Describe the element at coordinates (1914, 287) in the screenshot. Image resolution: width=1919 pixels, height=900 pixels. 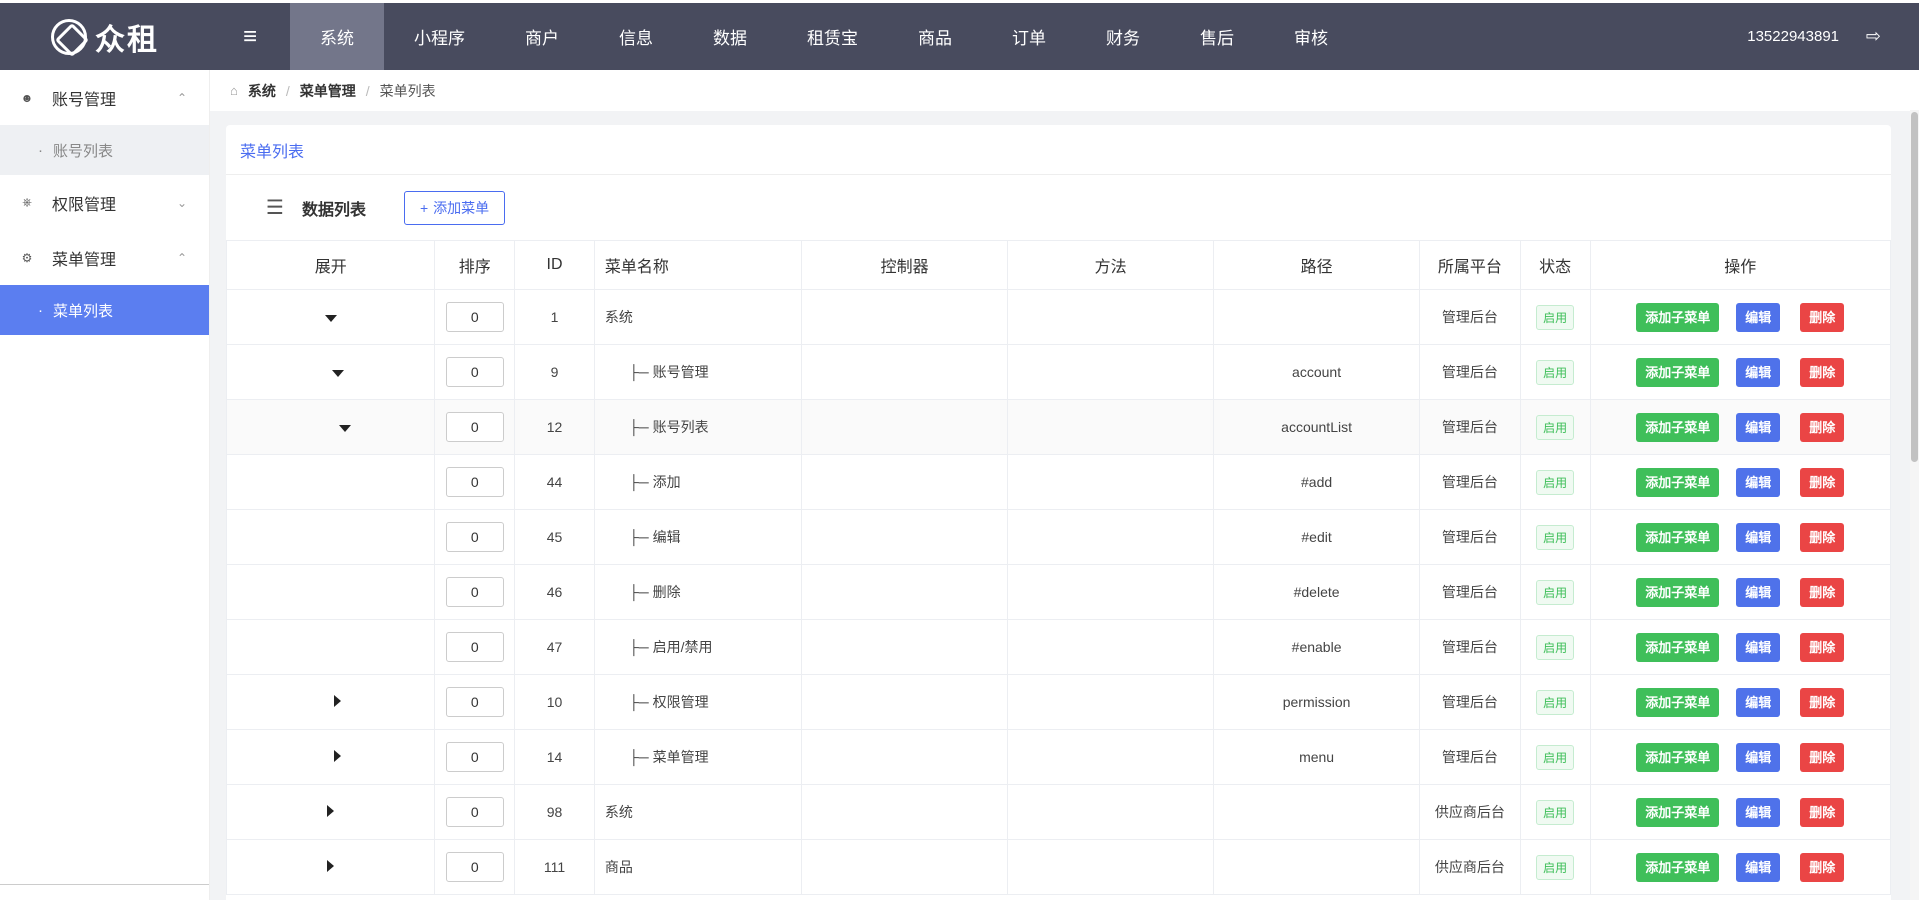
I see `scrollbar-thumb` at that location.